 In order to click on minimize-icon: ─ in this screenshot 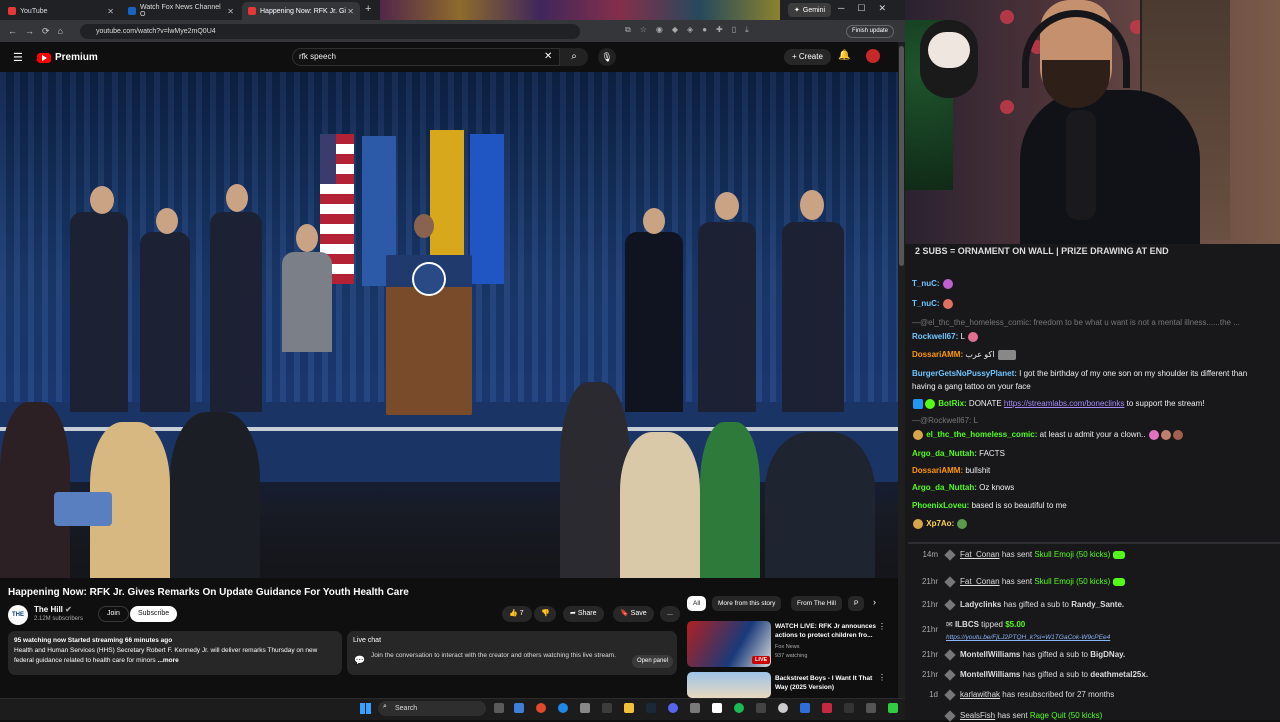, I will do `click(841, 8)`.